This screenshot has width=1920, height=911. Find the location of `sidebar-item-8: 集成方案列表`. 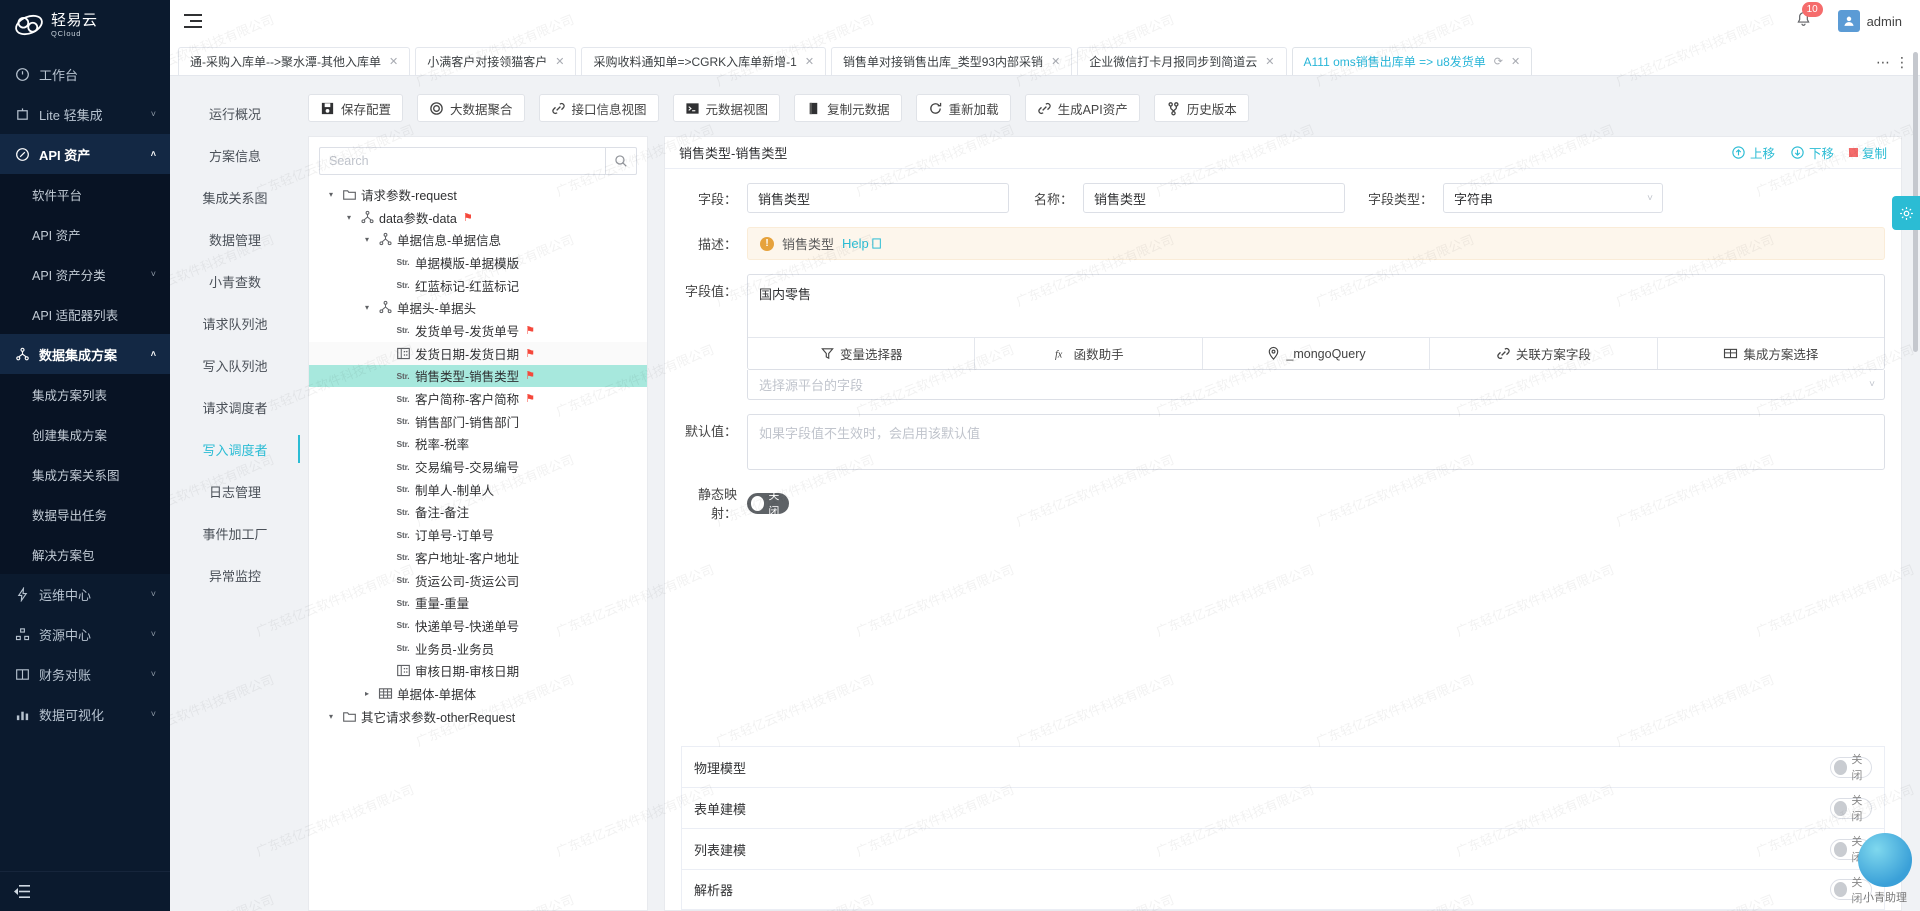

sidebar-item-8: 集成方案列表 is located at coordinates (85, 394).